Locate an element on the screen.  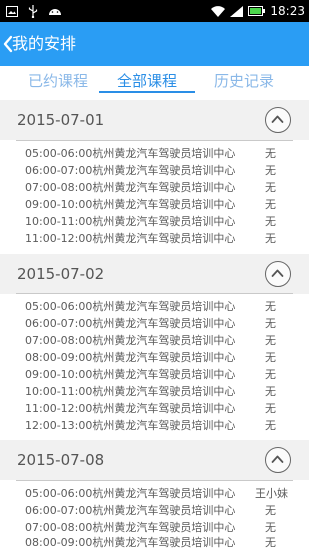
status-bar: 18:23 is located at coordinates (154, 11).